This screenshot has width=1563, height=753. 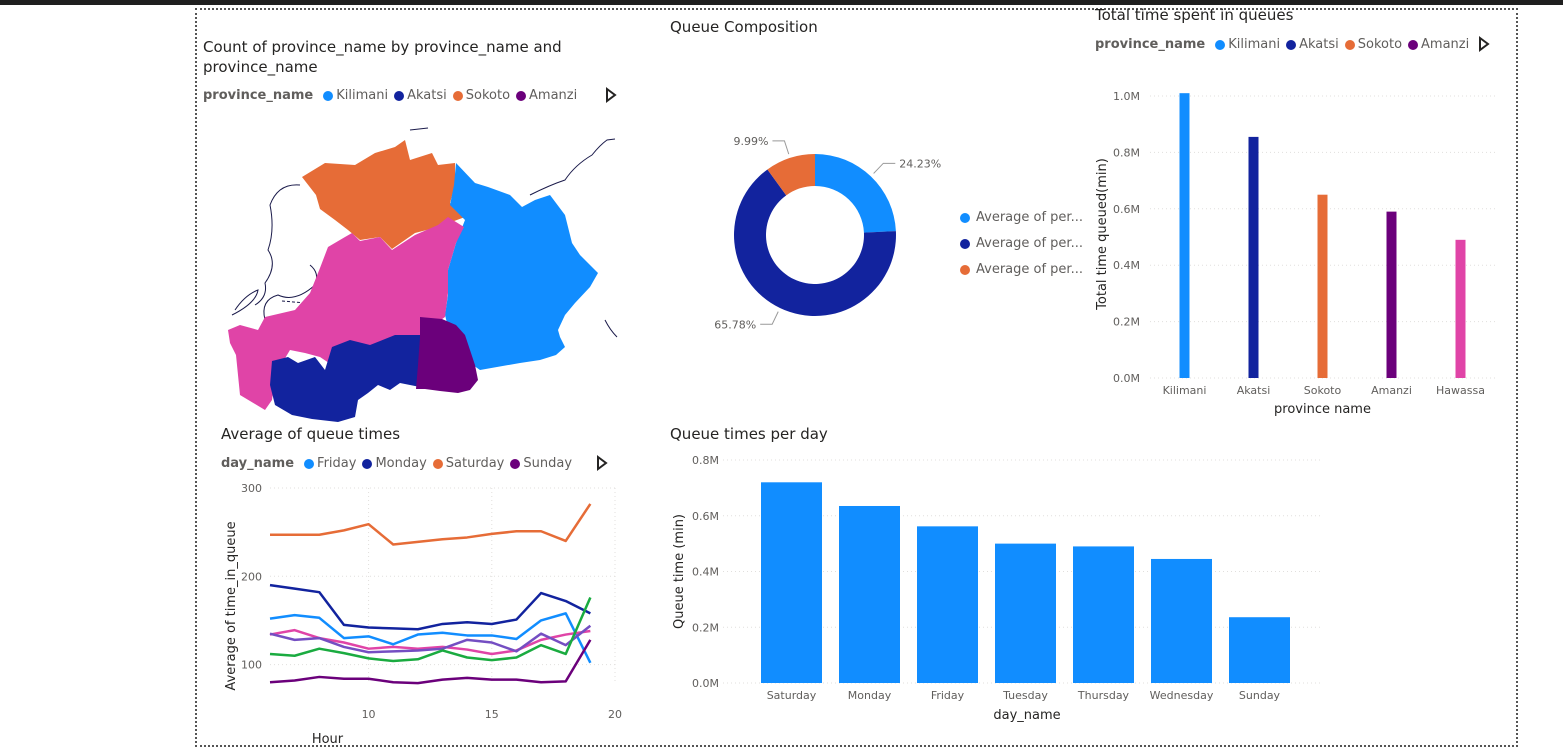 I want to click on map-legend-item-akatsi: Akatsi, so click(x=420, y=95).